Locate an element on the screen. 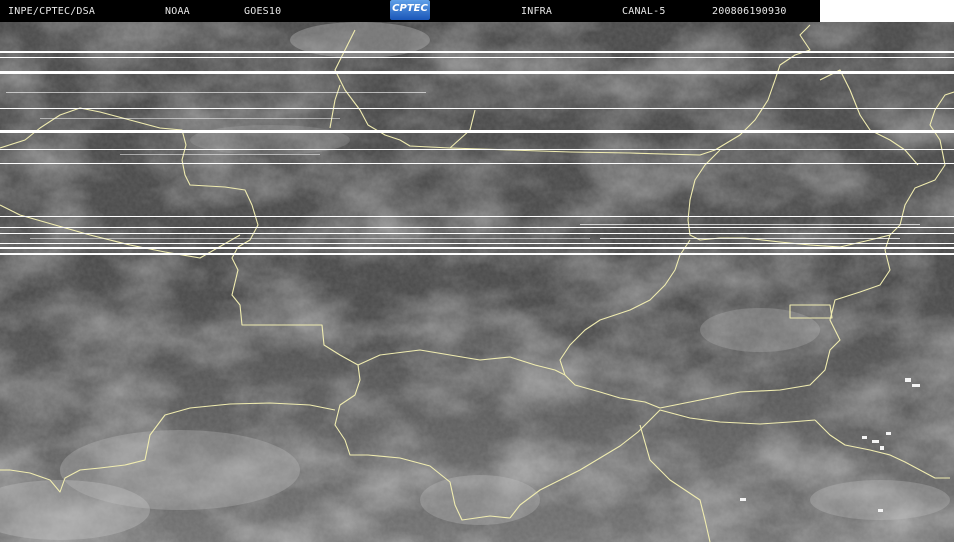 Image resolution: width=954 pixels, height=542 pixels. timestamp-label: 200806190930 is located at coordinates (749, 11).